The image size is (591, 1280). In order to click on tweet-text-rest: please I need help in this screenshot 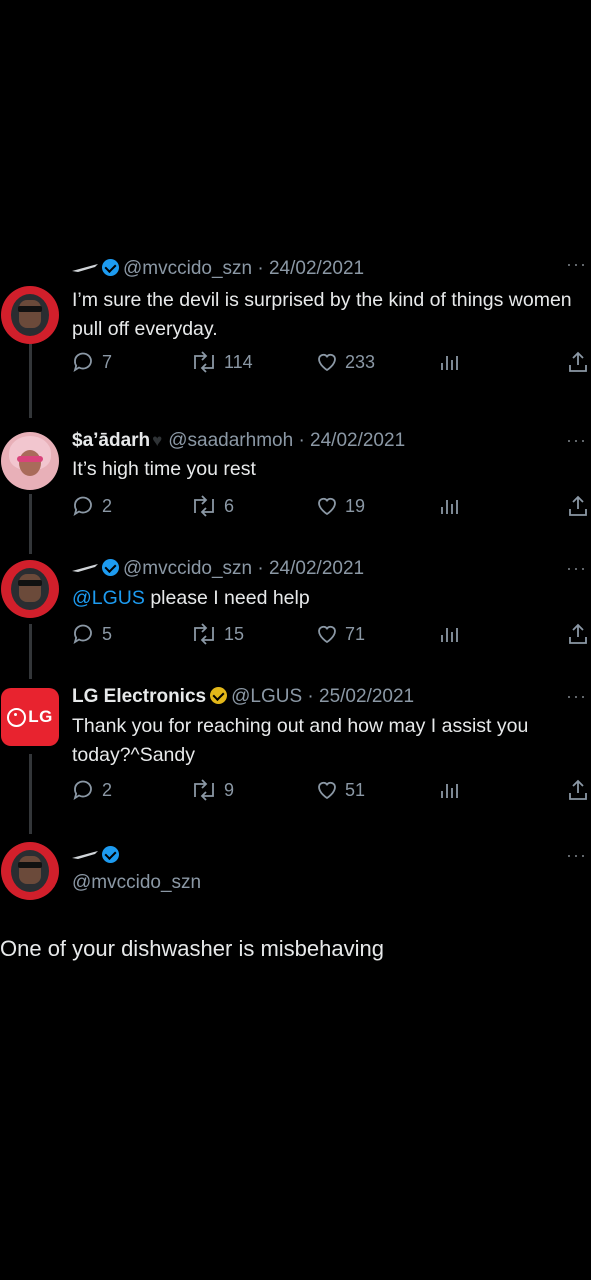, I will do `click(227, 598)`.